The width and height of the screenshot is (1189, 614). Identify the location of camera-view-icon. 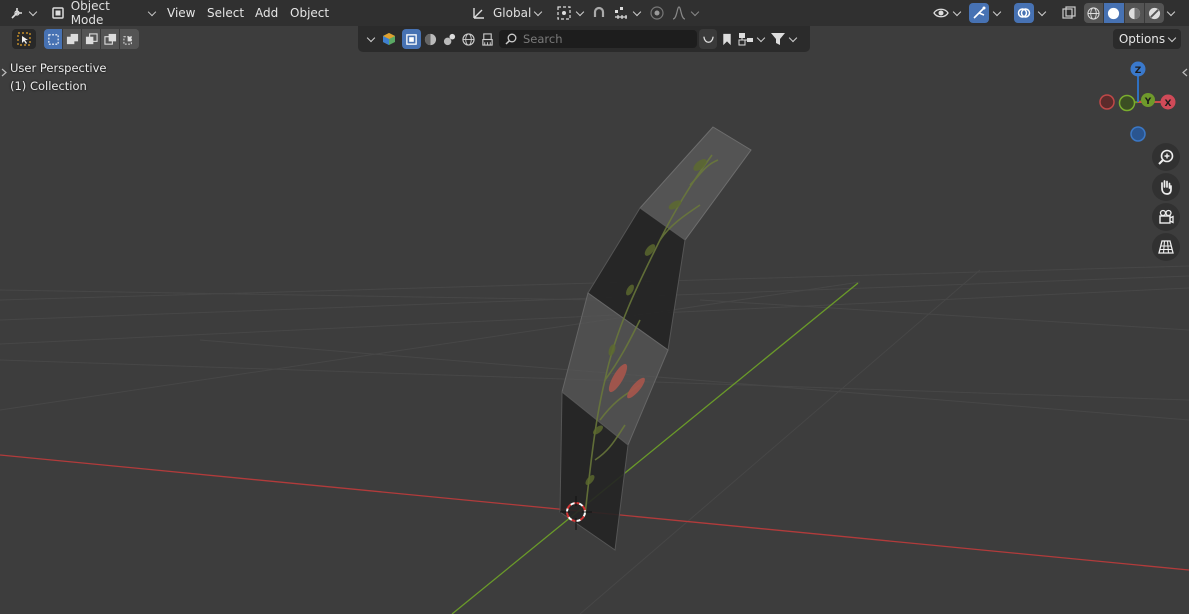
(1166, 216).